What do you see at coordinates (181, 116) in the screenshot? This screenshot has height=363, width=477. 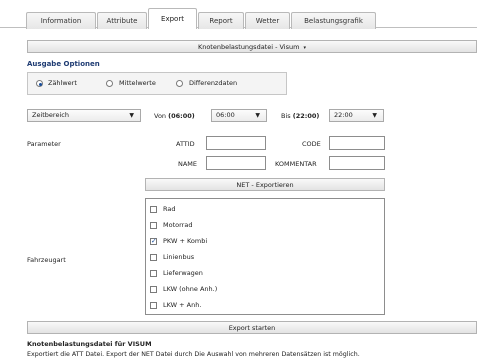 I see `von-time: (06:00)` at bounding box center [181, 116].